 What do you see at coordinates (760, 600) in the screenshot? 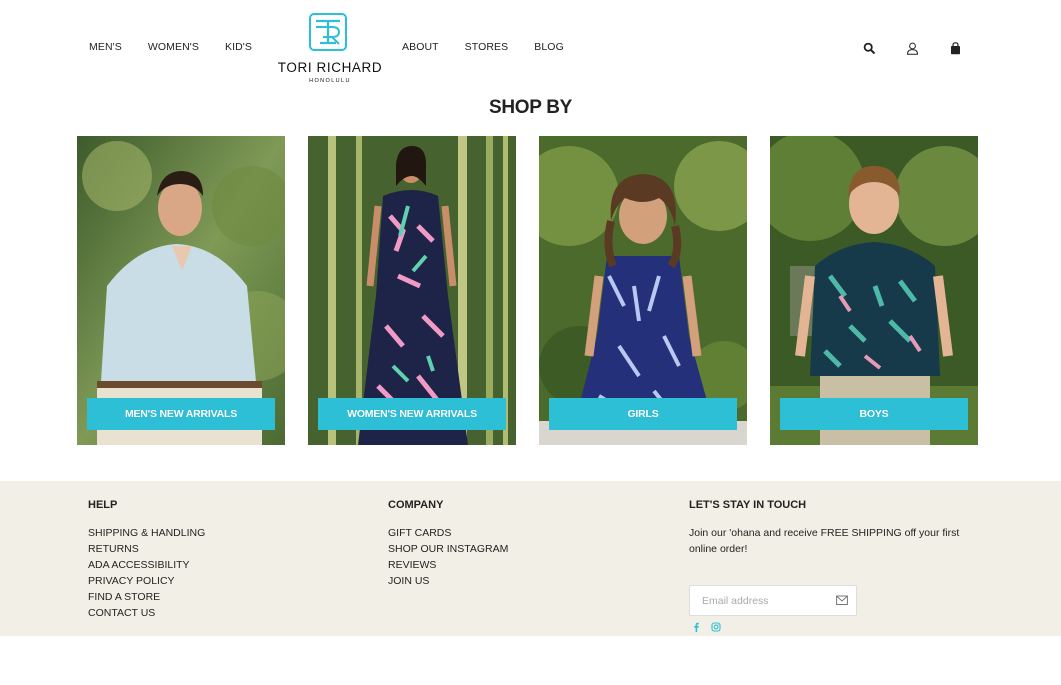
I see `email-field` at bounding box center [760, 600].